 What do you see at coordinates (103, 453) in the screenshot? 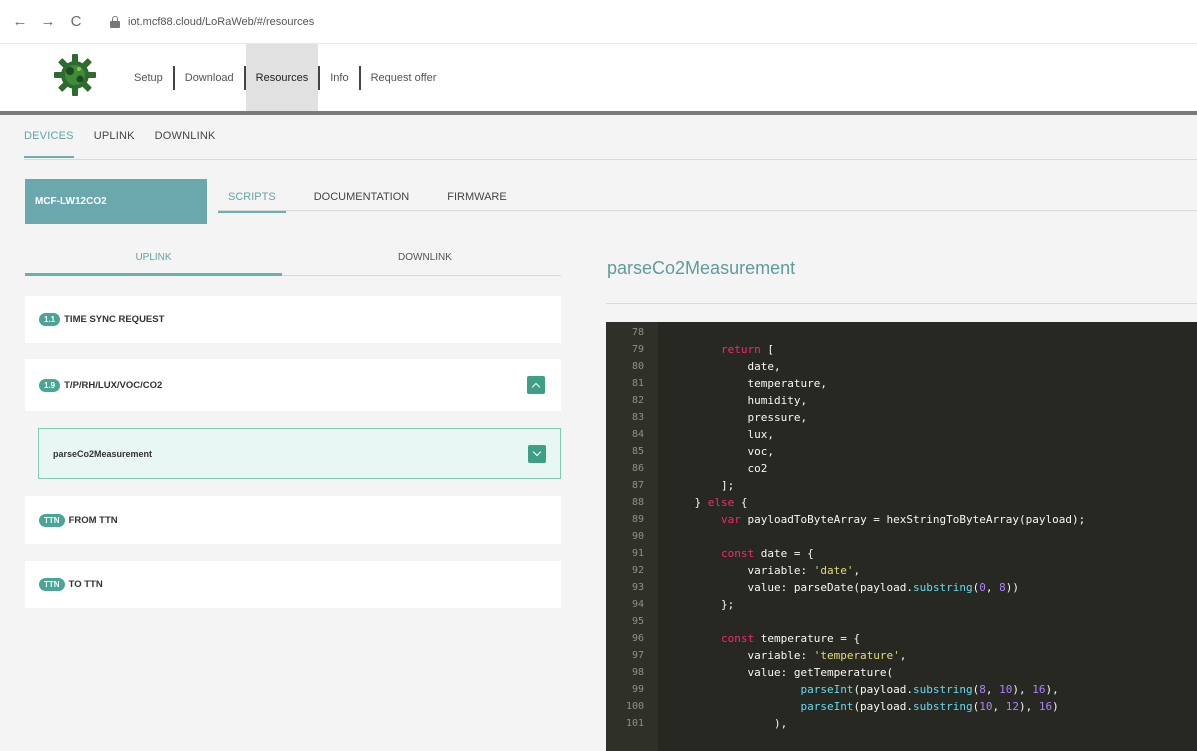
I see `card-label: parseCo2Measurement` at bounding box center [103, 453].